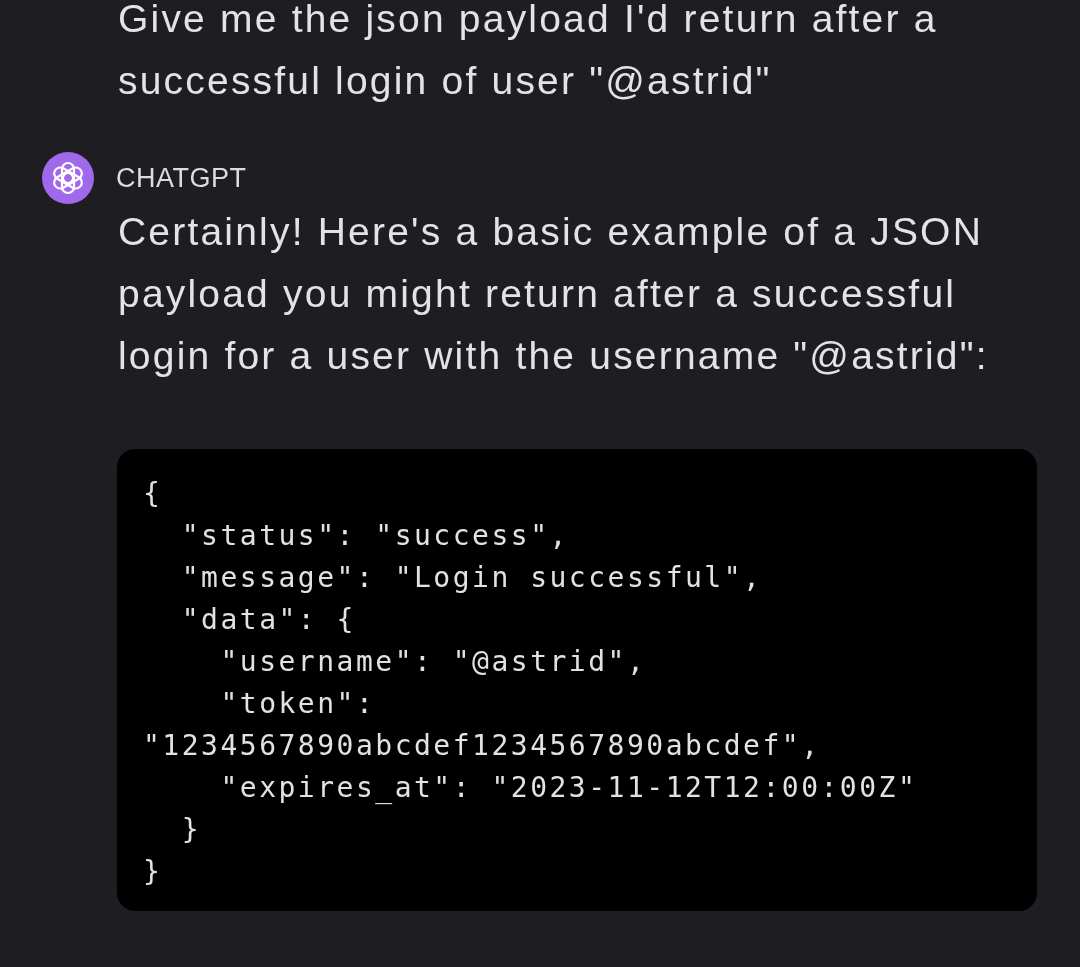 The height and width of the screenshot is (967, 1080). I want to click on code-line: "token":, so click(297, 704).